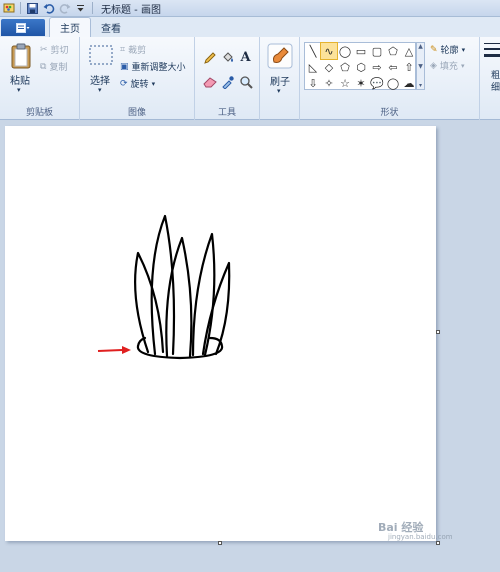 This screenshot has width=500, height=572. Describe the element at coordinates (393, 67) in the screenshot. I see `shape-option: ⇦` at that location.